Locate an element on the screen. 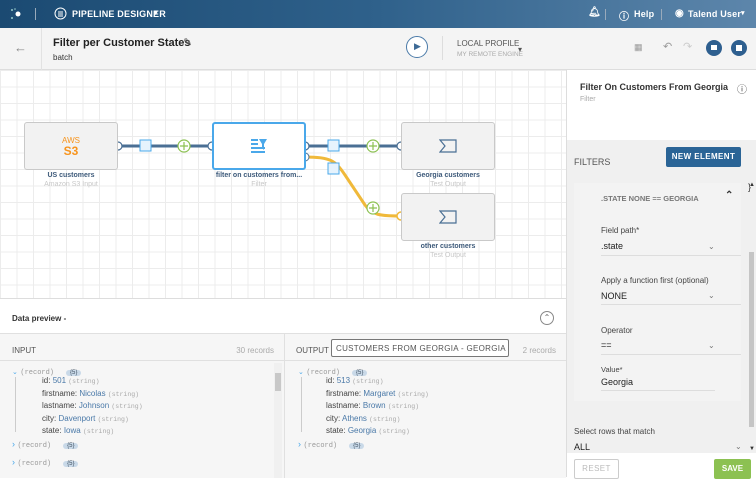  bell-icon: 🔔︎ is located at coordinates (594, 12).